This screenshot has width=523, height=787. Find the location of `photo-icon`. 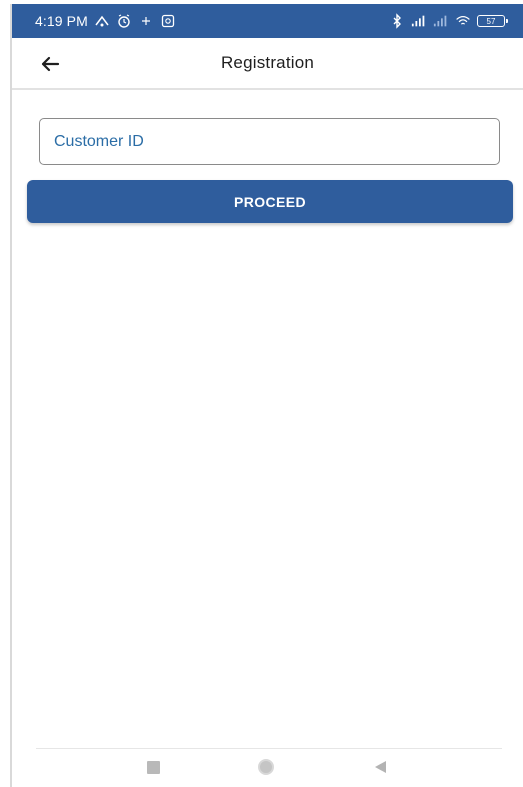

photo-icon is located at coordinates (168, 21).